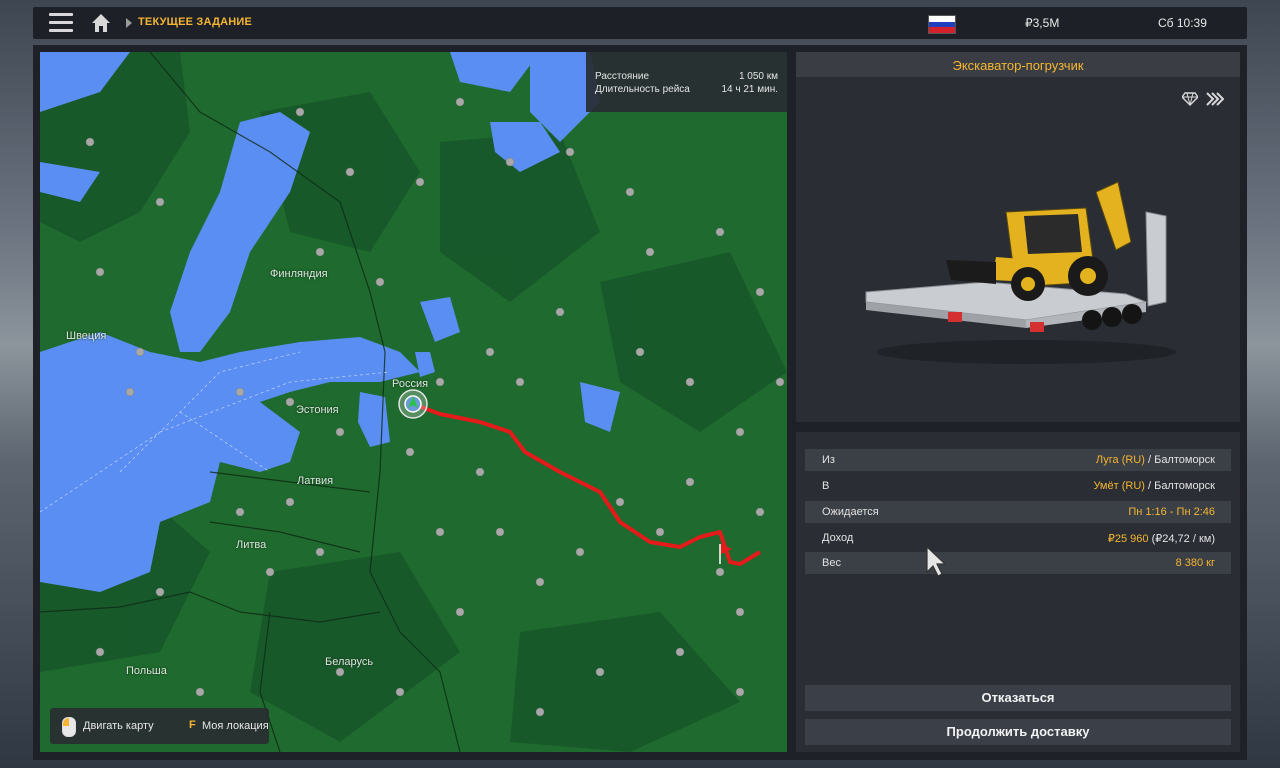 Image resolution: width=1280 pixels, height=768 pixels. Describe the element at coordinates (828, 460) in the screenshot. I see `from-label: Из` at that location.